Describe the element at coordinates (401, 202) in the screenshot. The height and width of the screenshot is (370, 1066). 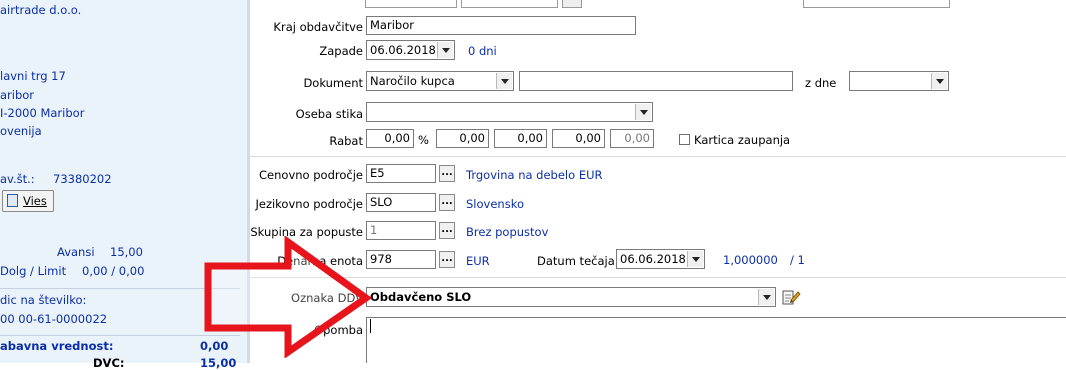
I see `jezik-code-input: SLO` at that location.